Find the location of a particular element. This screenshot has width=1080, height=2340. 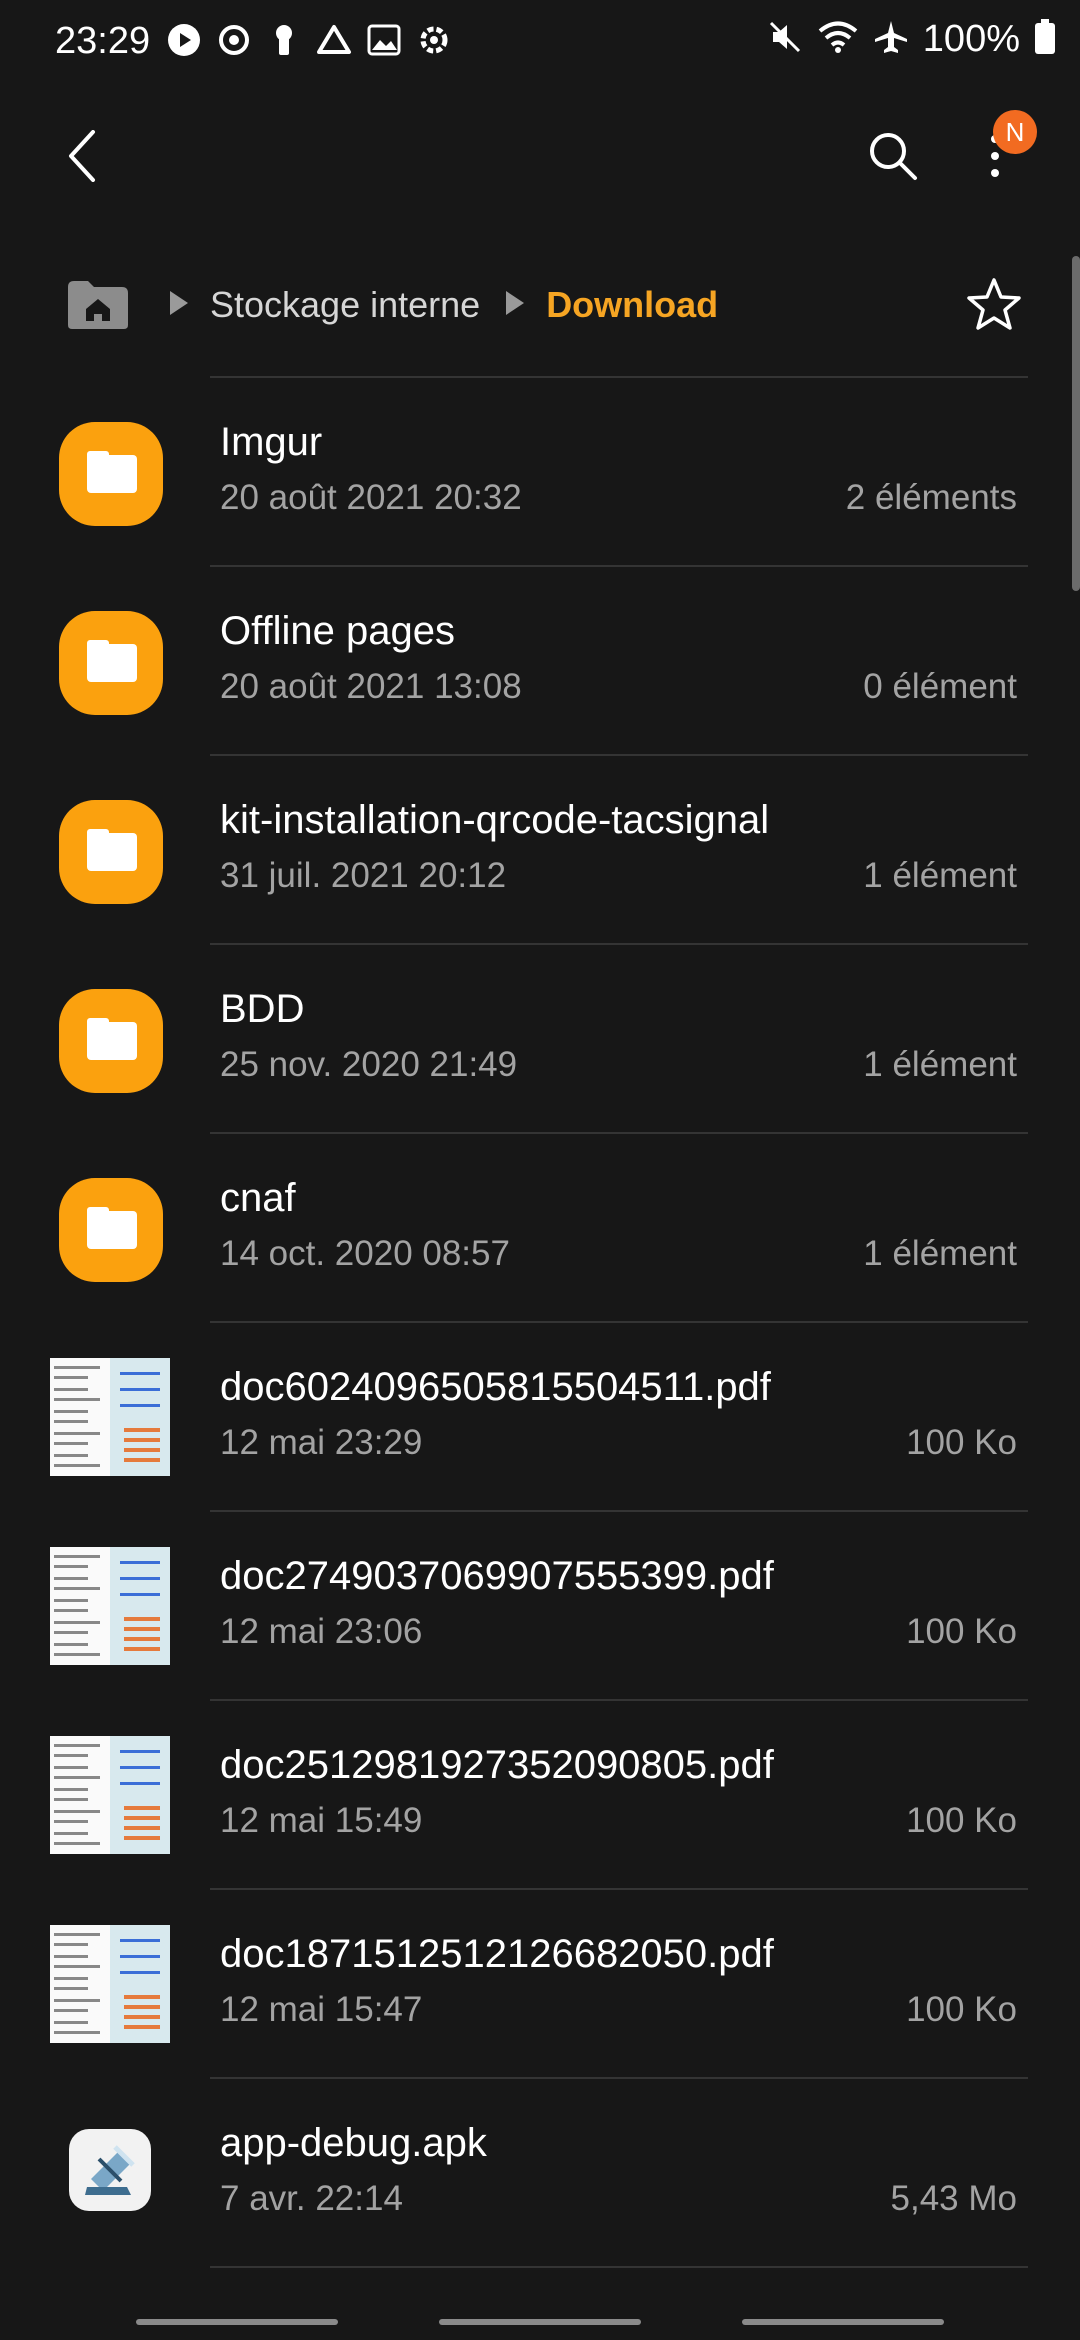

back-button is located at coordinates (83, 156).